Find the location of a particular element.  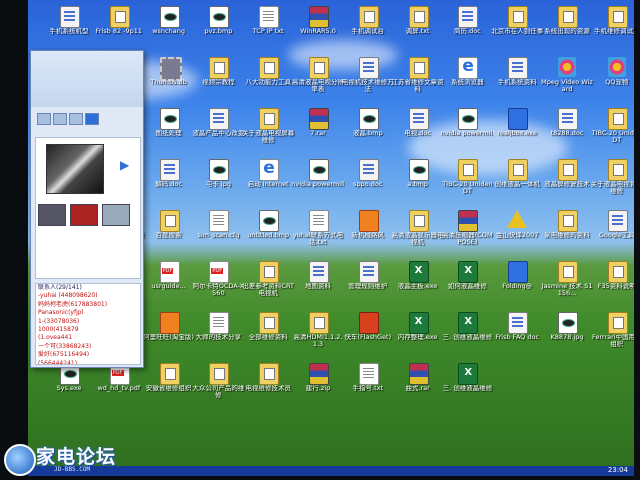

desktop-icon: 出差参考资料CRT电视机 is located at coordinates (268, 281).